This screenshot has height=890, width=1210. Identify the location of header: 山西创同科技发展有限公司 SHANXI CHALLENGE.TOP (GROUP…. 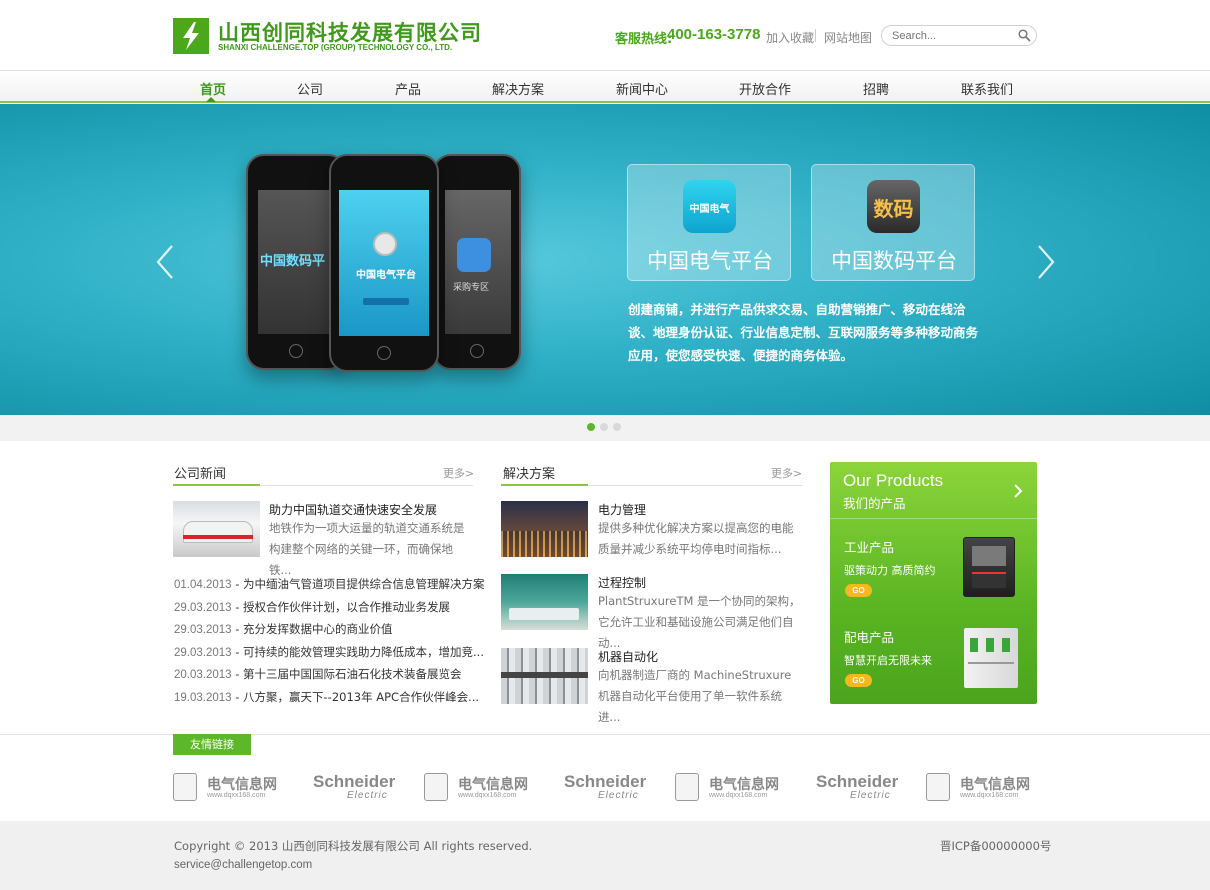
(605, 35).